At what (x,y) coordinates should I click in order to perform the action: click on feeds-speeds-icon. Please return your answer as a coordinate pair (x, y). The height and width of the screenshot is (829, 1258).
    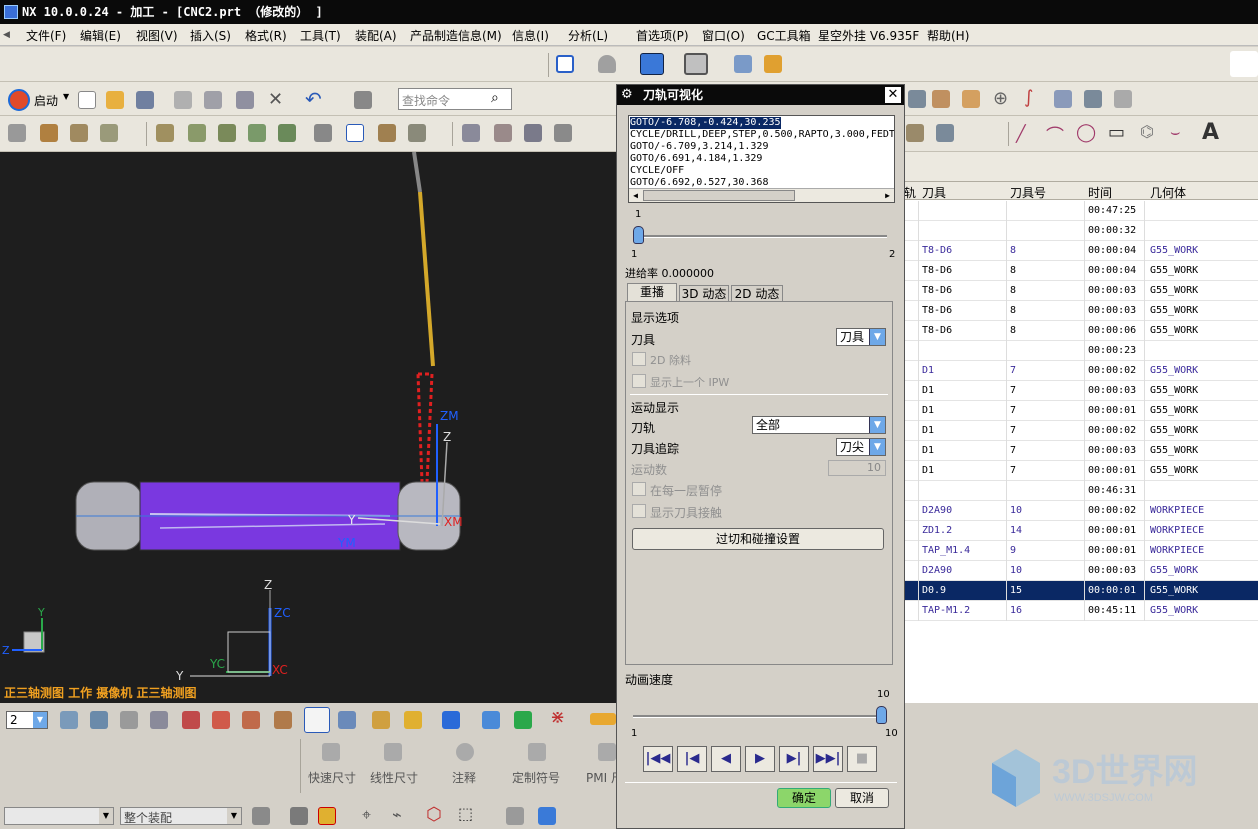
    Looking at the image, I should click on (387, 133).